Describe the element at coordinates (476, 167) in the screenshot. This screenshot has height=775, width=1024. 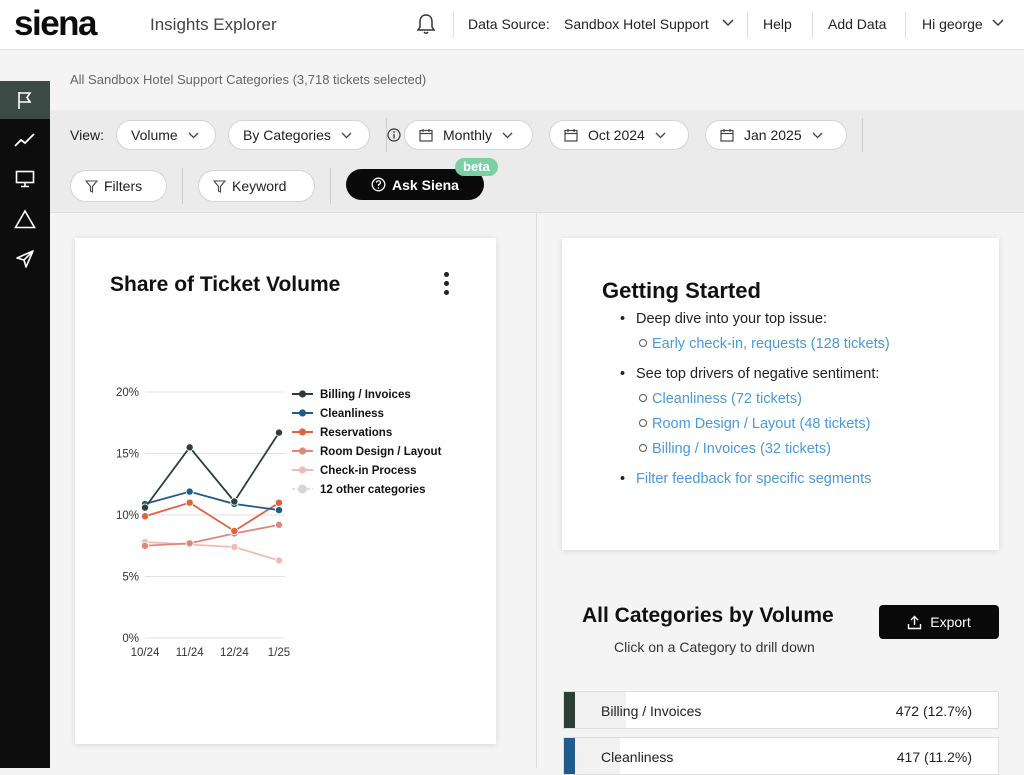
I see `beta-badge: beta` at that location.